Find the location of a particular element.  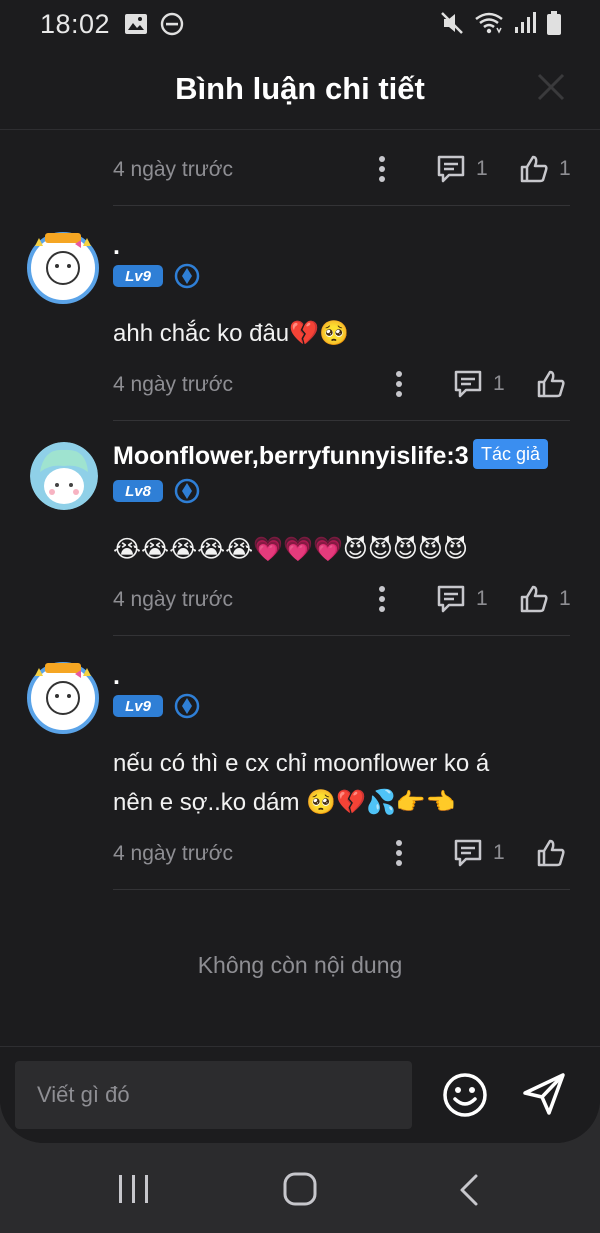

send-icon is located at coordinates (544, 1094).